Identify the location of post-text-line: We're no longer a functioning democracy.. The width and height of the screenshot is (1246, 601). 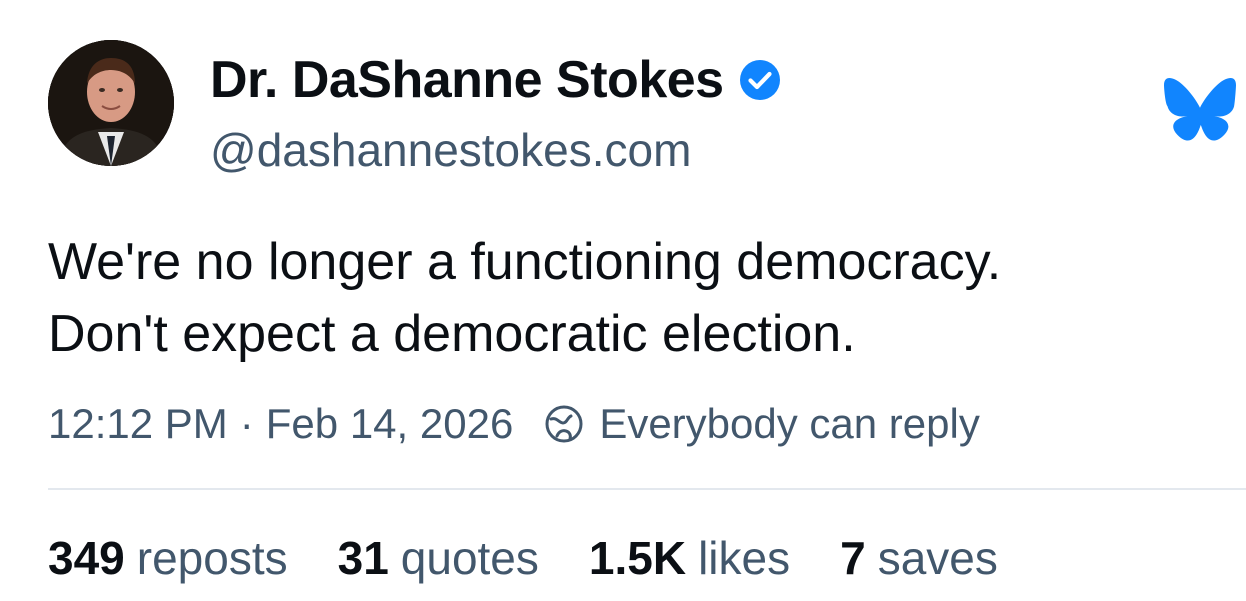
(525, 262).